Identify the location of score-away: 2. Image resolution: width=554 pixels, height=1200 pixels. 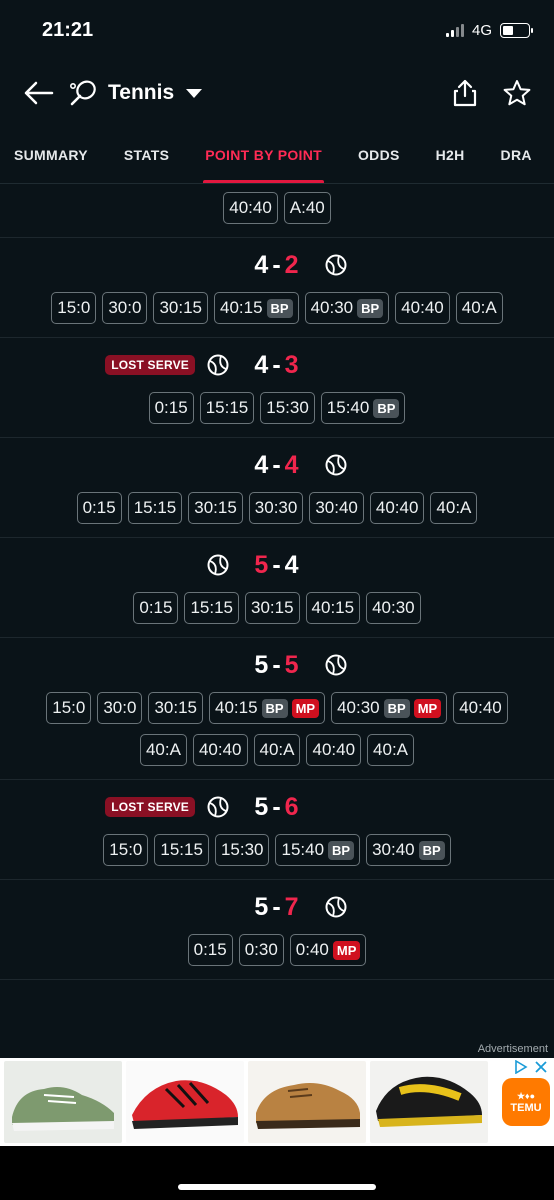
(292, 264).